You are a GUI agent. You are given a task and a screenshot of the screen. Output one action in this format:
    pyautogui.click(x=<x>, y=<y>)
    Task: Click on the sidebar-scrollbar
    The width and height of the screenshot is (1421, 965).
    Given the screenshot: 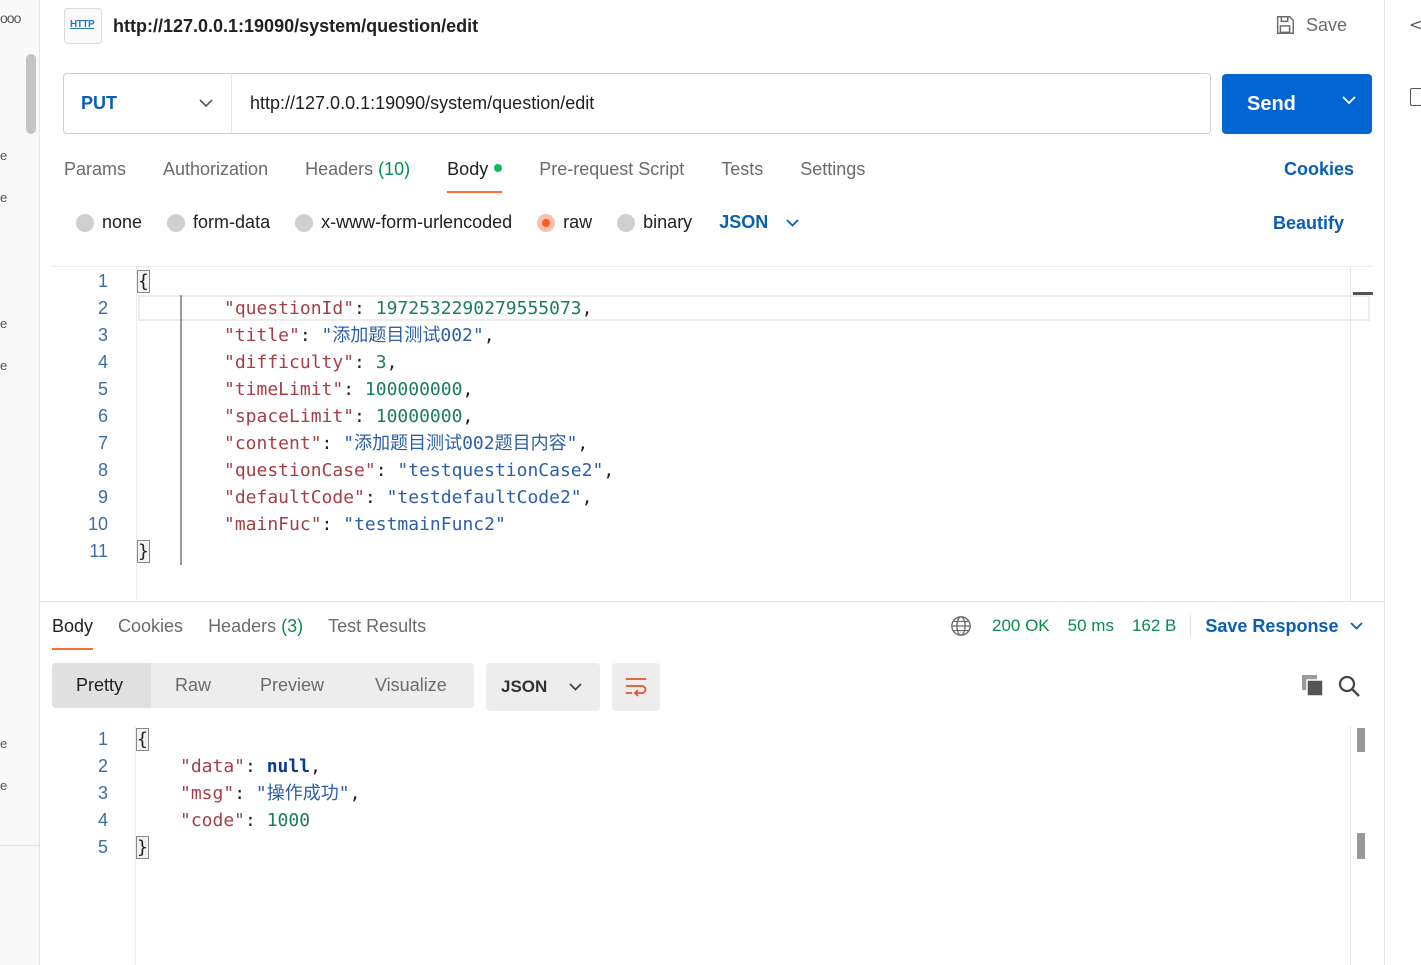 What is the action you would take?
    pyautogui.click(x=31, y=94)
    